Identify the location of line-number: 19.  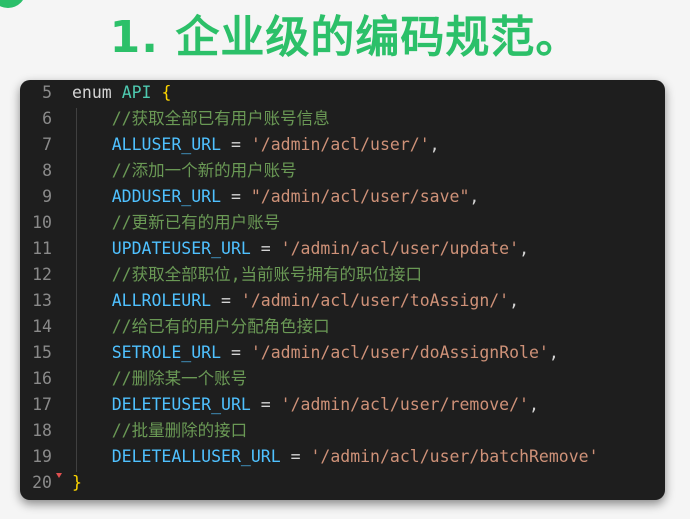
(42, 456).